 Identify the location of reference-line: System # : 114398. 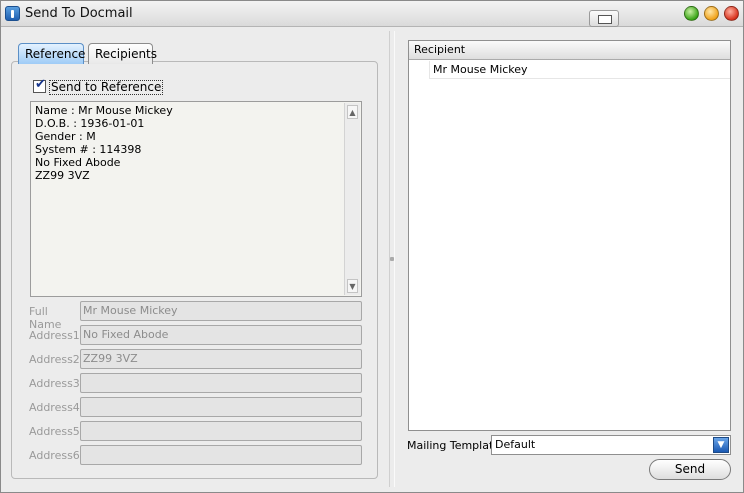
(88, 149).